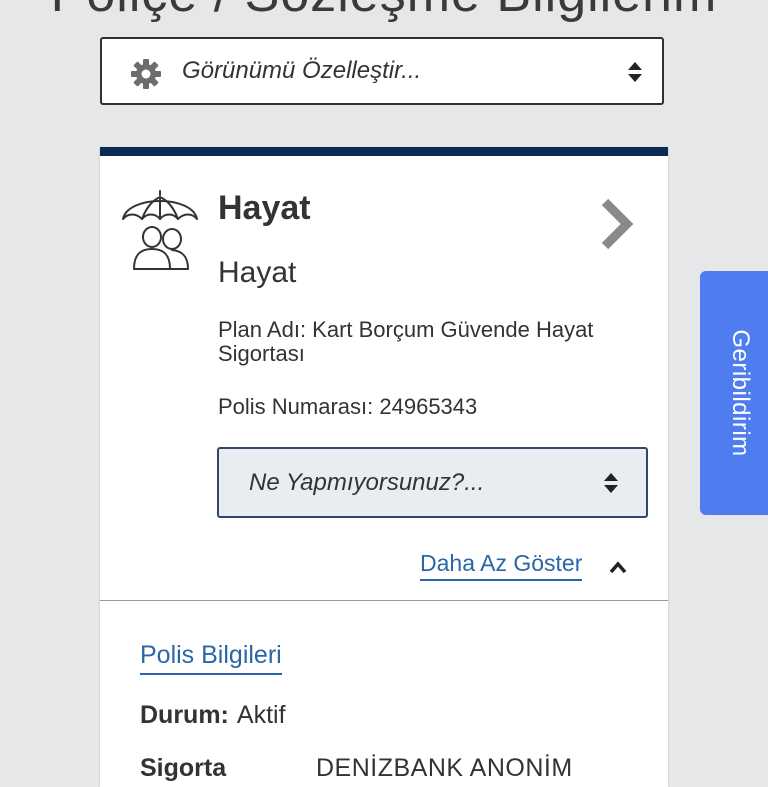  What do you see at coordinates (257, 272) in the screenshot?
I see `card-subtitle: Hayat` at bounding box center [257, 272].